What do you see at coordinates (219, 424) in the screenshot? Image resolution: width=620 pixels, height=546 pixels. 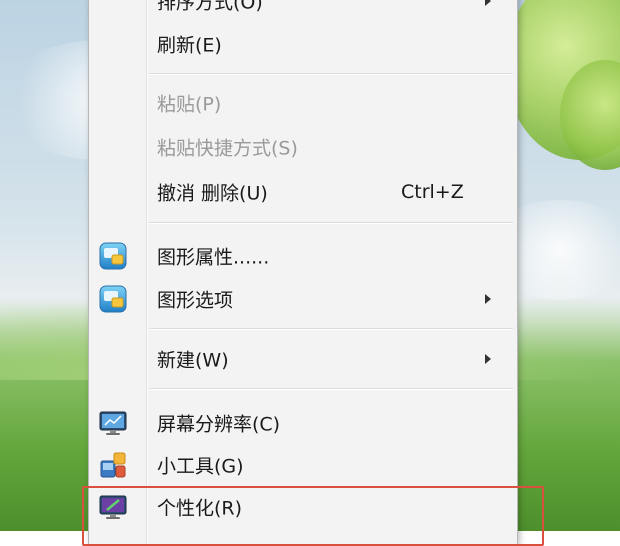 I see `menu-item-label: 屏幕分辨率(C)` at bounding box center [219, 424].